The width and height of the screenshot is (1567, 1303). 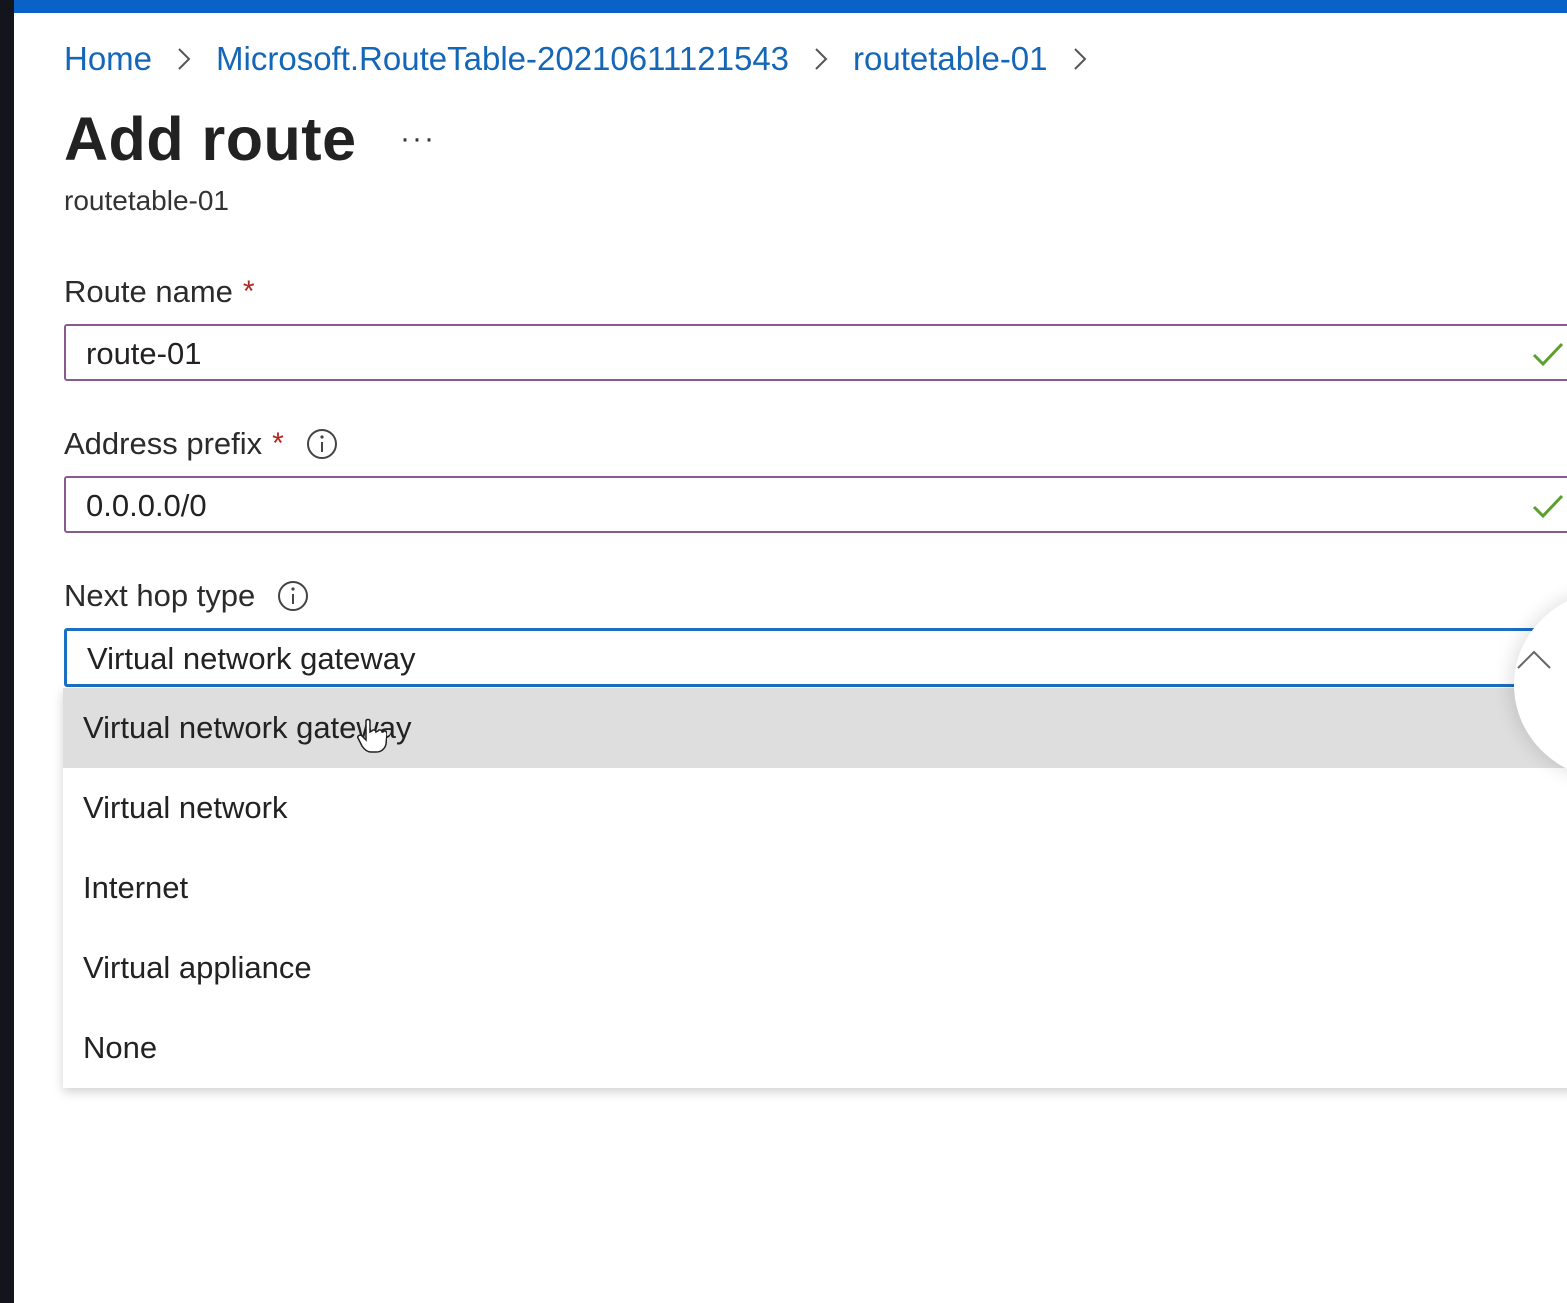 What do you see at coordinates (160, 595) in the screenshot?
I see `next-hop-type-label-text: Next hop type` at bounding box center [160, 595].